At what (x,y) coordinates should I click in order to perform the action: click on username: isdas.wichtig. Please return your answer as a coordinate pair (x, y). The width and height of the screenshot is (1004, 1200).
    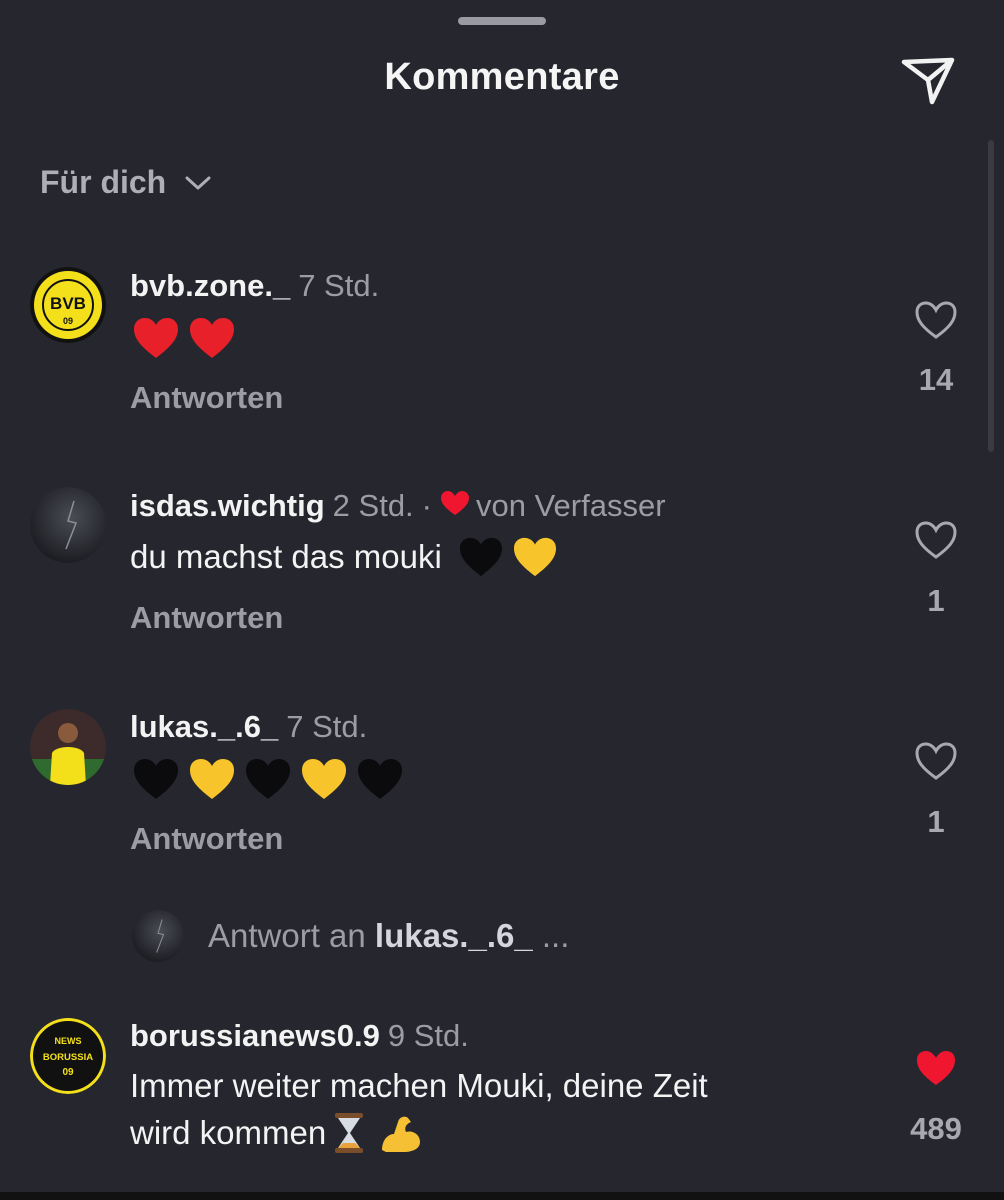
    Looking at the image, I should click on (227, 506).